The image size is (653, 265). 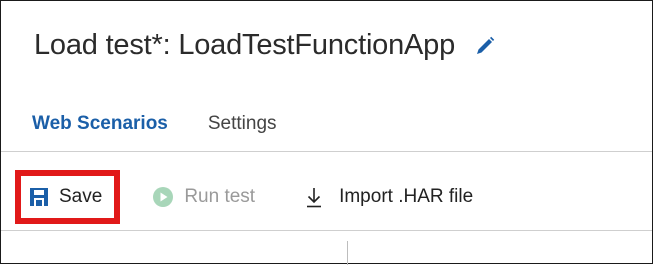 I want to click on command-toolbar: Save Run test Import .HAR file, so click(x=244, y=197).